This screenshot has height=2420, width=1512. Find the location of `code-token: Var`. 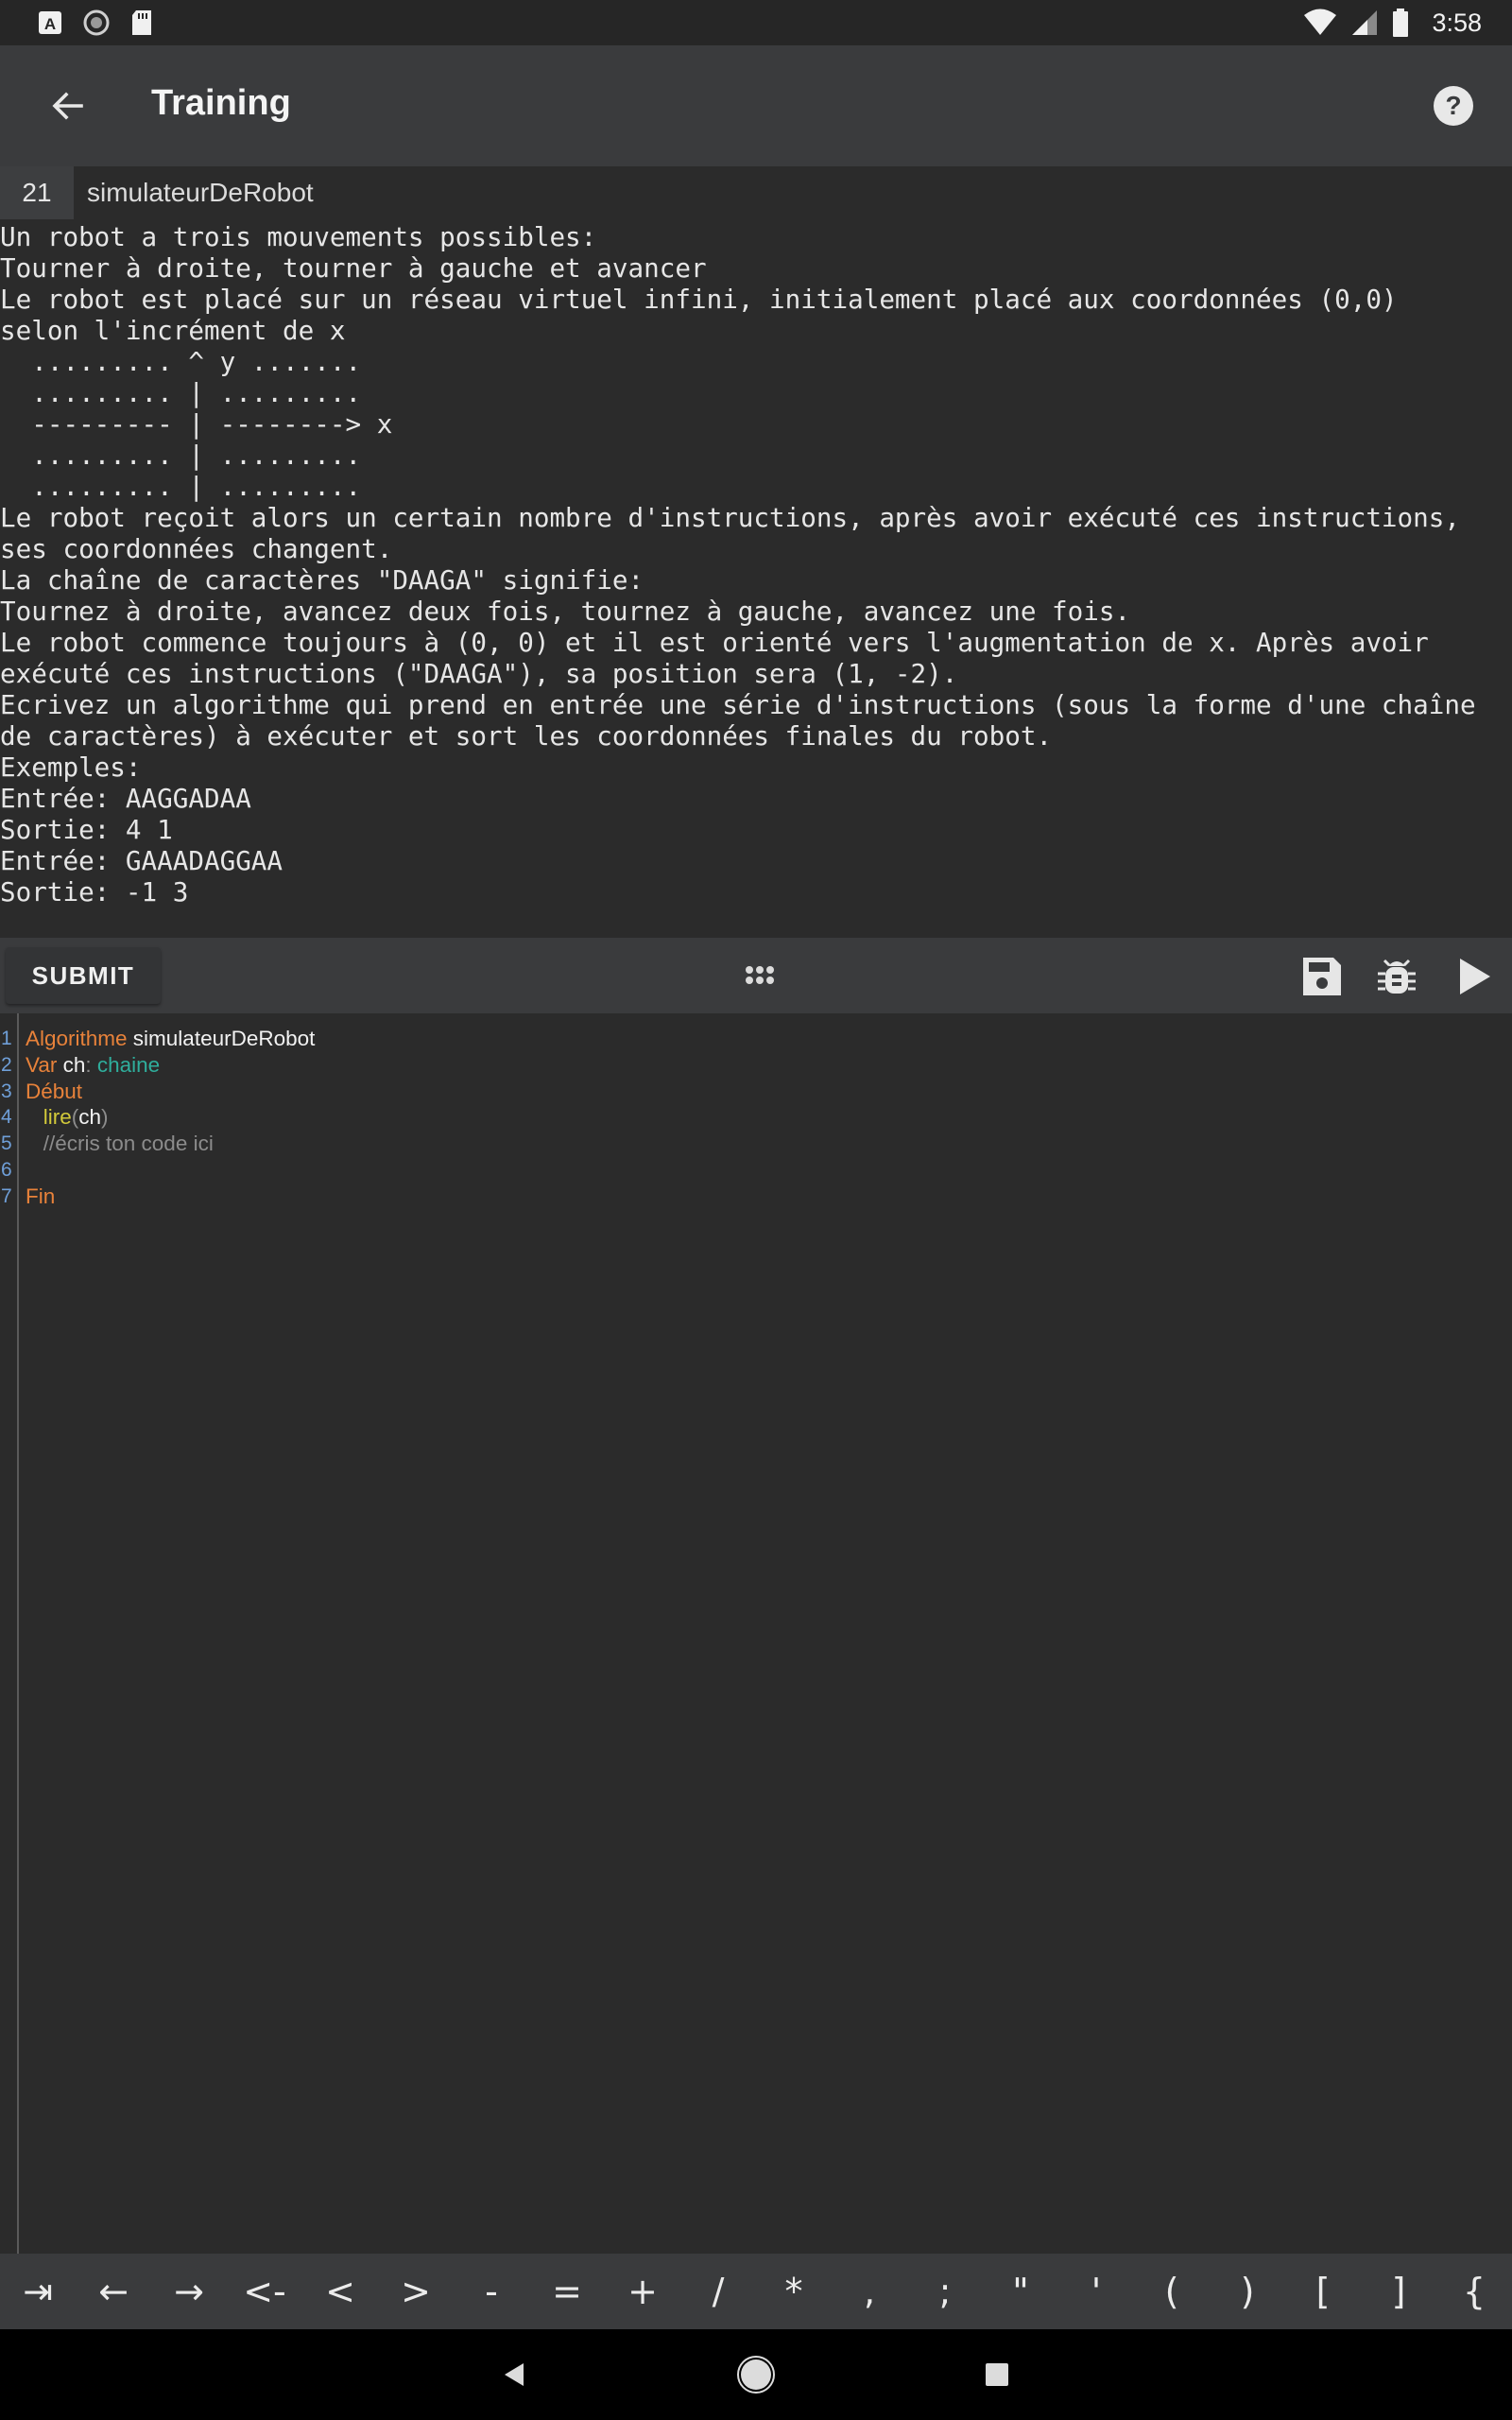

code-token: Var is located at coordinates (42, 1064).